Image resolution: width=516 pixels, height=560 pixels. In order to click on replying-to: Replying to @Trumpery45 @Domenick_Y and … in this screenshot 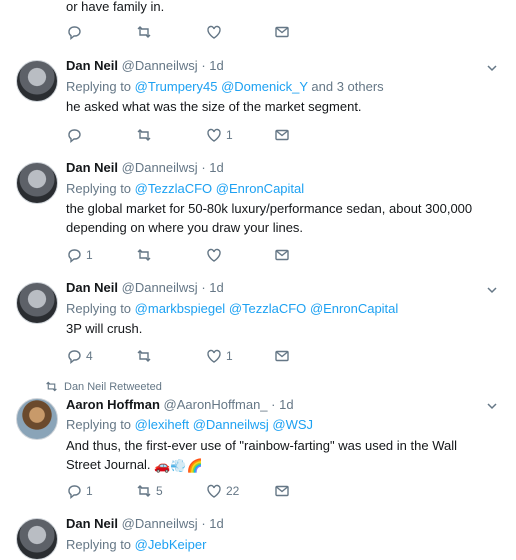, I will do `click(225, 86)`.